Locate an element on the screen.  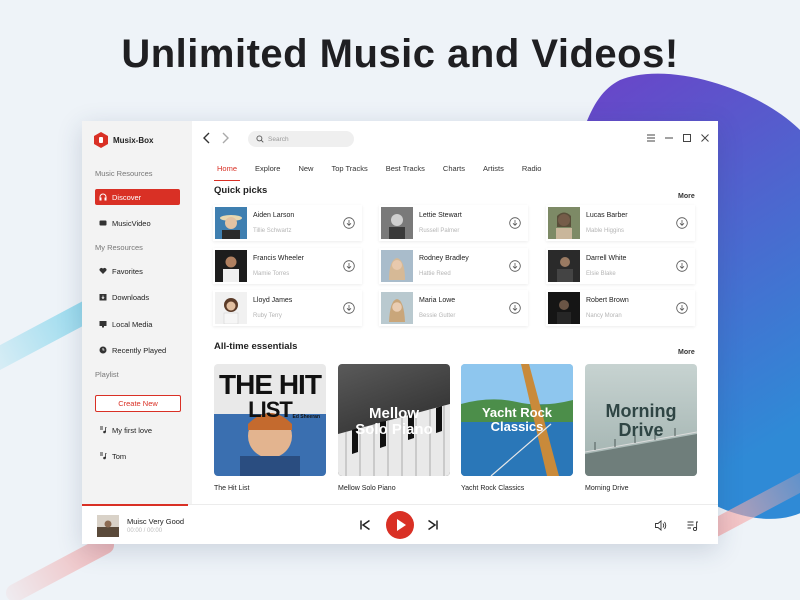
quick-pick-item: Darrell White Elsie Blake is located at coordinates (620, 266).